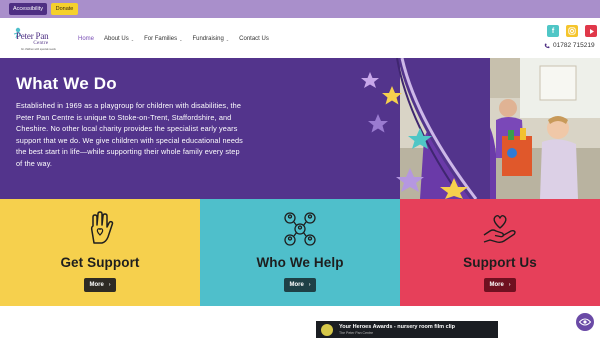  I want to click on instagram-icon, so click(572, 31).